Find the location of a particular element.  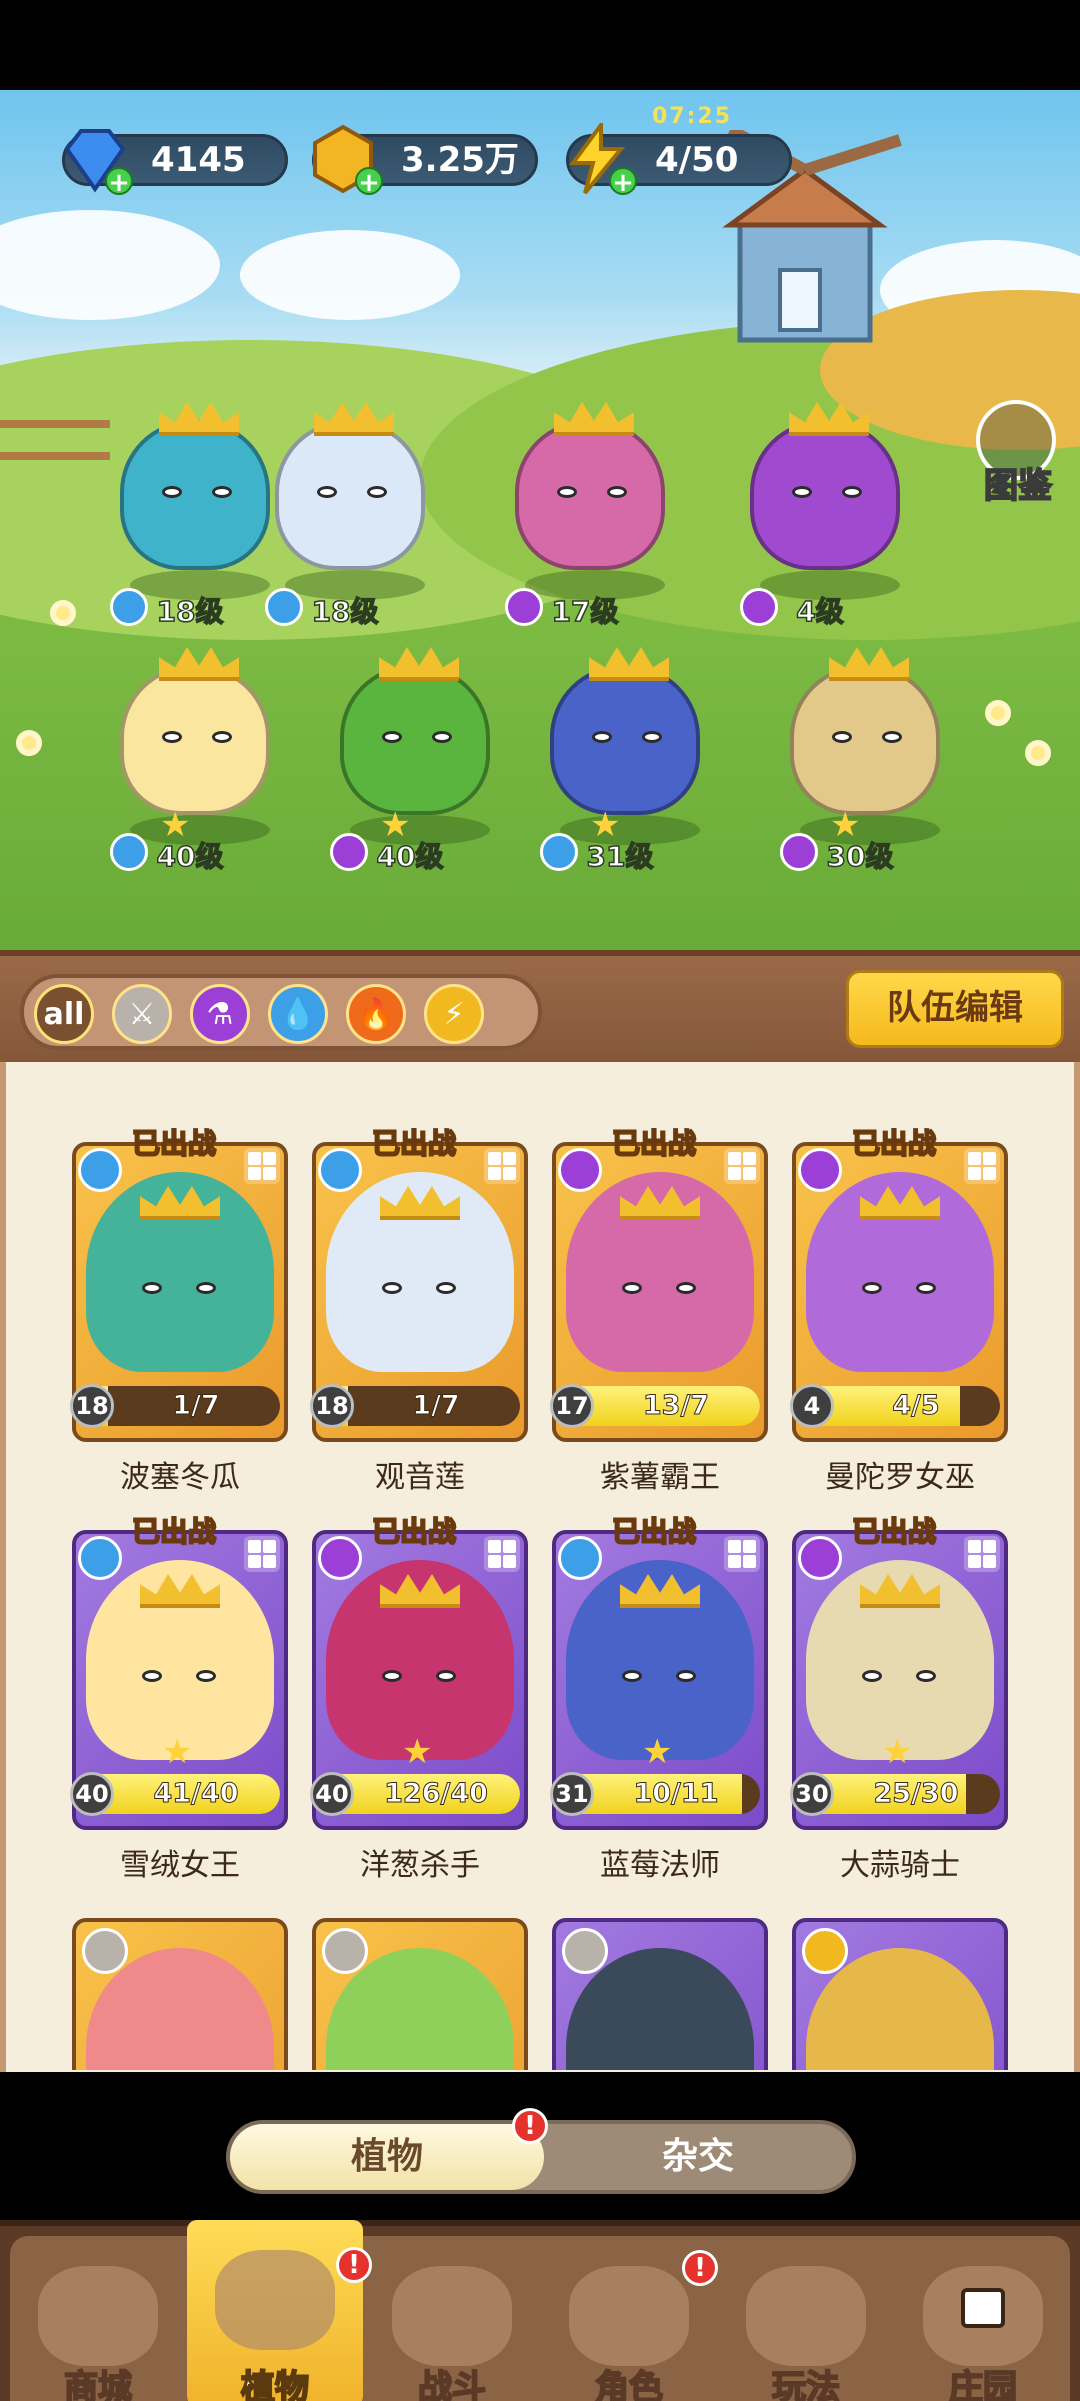

nav-tab-manor: 庄园 is located at coordinates (983, 2318).